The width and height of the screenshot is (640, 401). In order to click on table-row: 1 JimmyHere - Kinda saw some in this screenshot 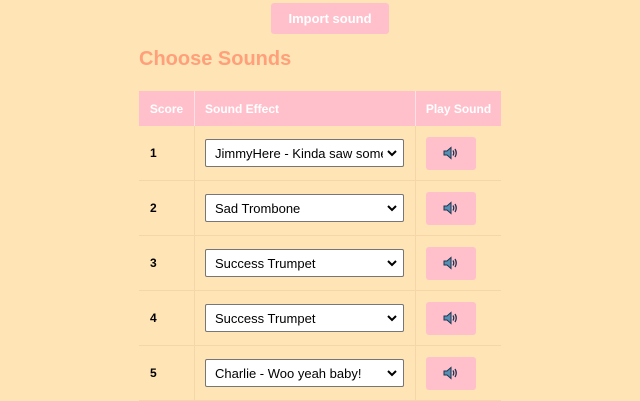, I will do `click(320, 153)`.